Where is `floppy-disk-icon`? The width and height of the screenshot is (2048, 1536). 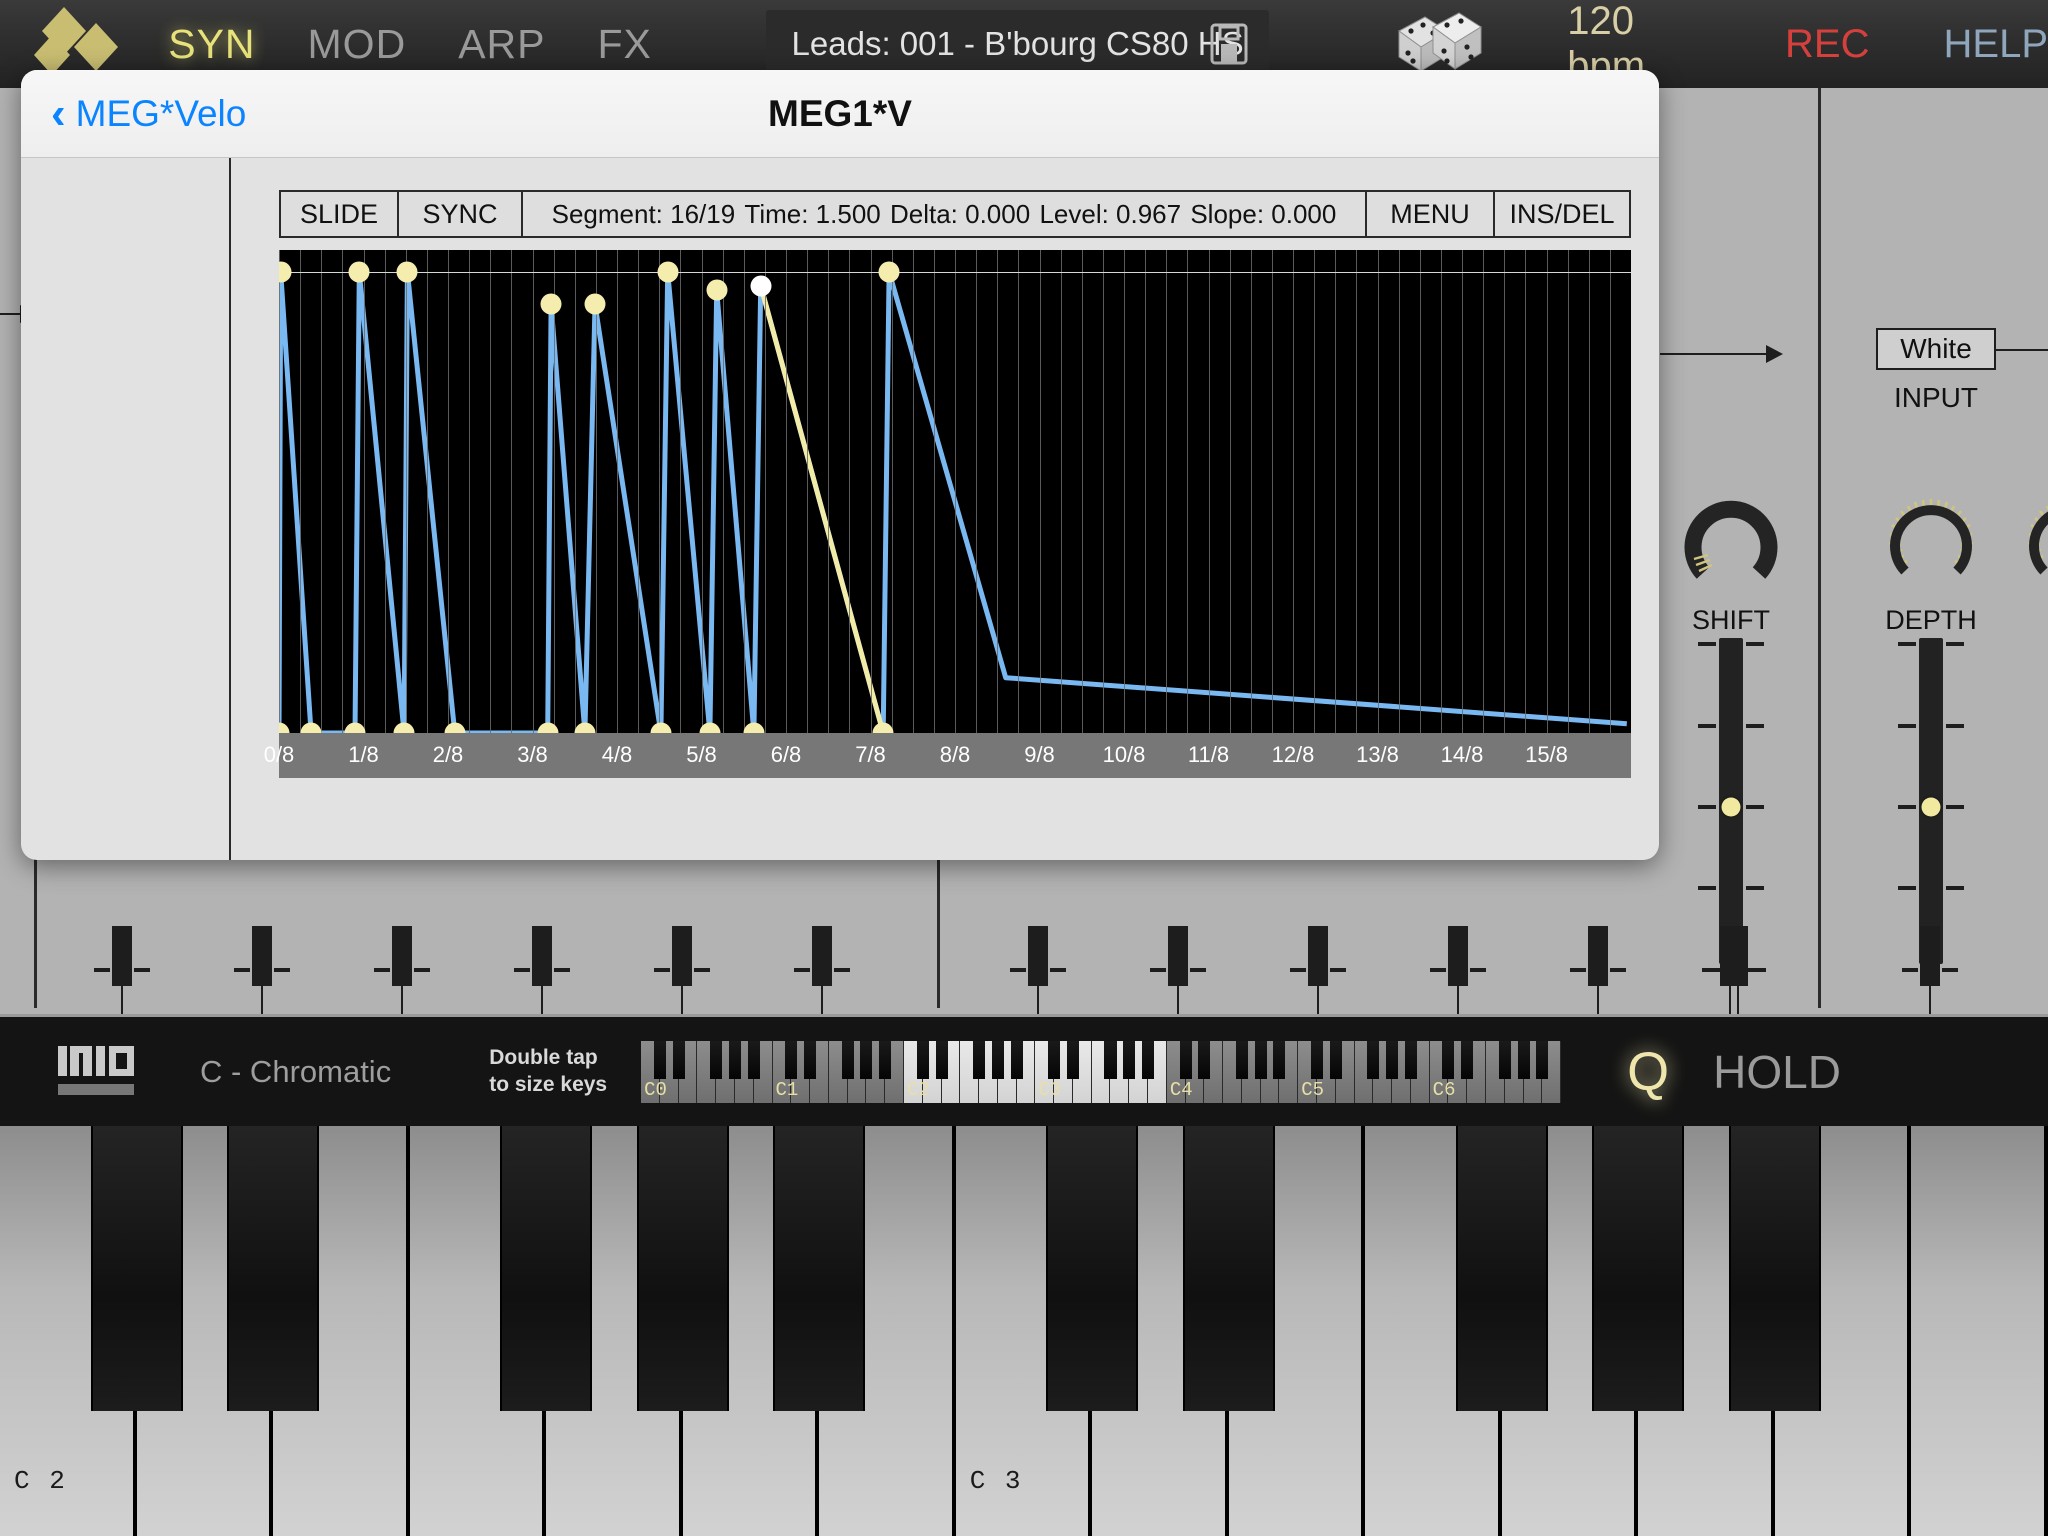 floppy-disk-icon is located at coordinates (1229, 46).